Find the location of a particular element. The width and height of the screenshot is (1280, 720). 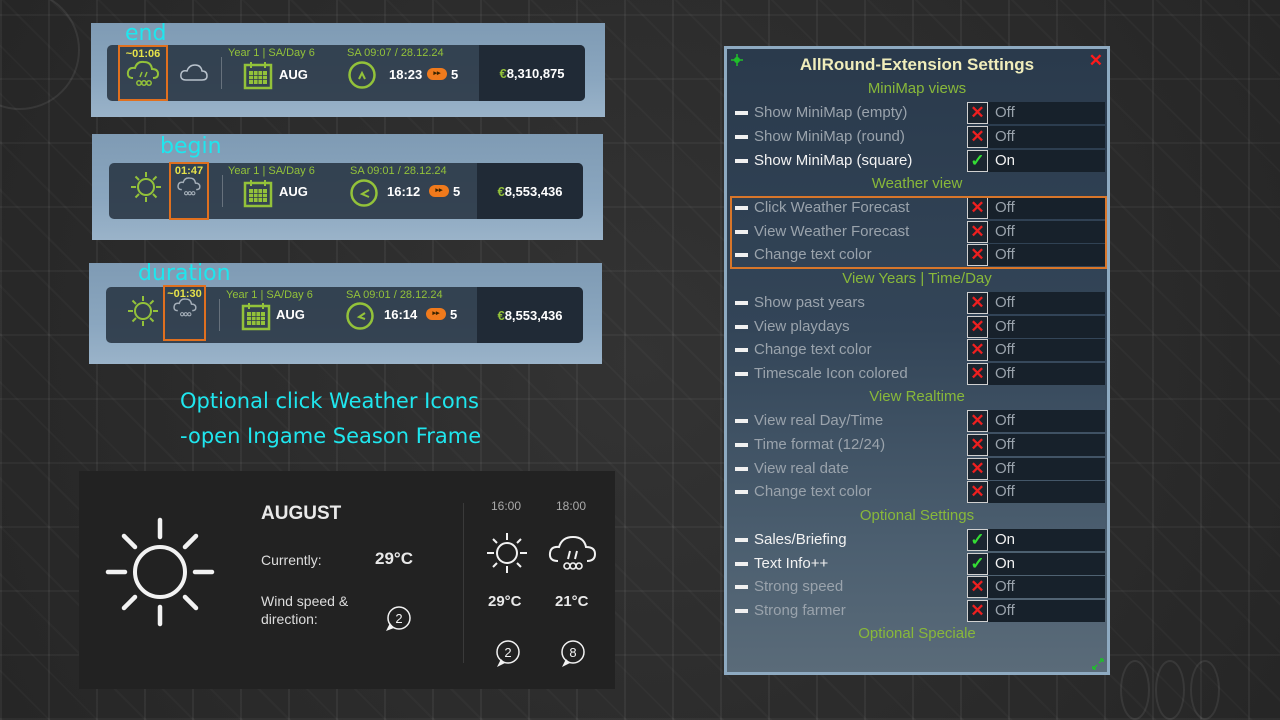

setting-row: View playdays ✕ Off is located at coordinates (919, 326).